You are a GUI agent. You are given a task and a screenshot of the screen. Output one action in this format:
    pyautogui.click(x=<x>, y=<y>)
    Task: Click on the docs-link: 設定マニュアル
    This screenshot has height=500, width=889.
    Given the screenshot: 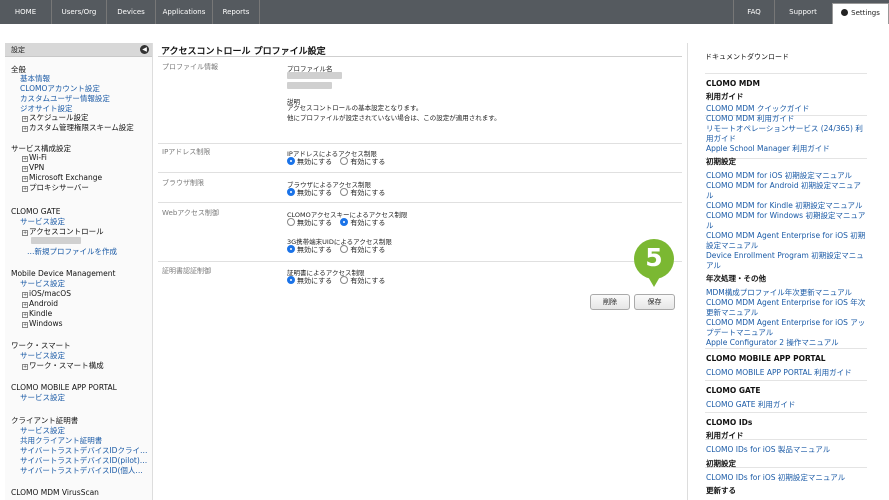 What is the action you would take?
    pyautogui.click(x=732, y=246)
    